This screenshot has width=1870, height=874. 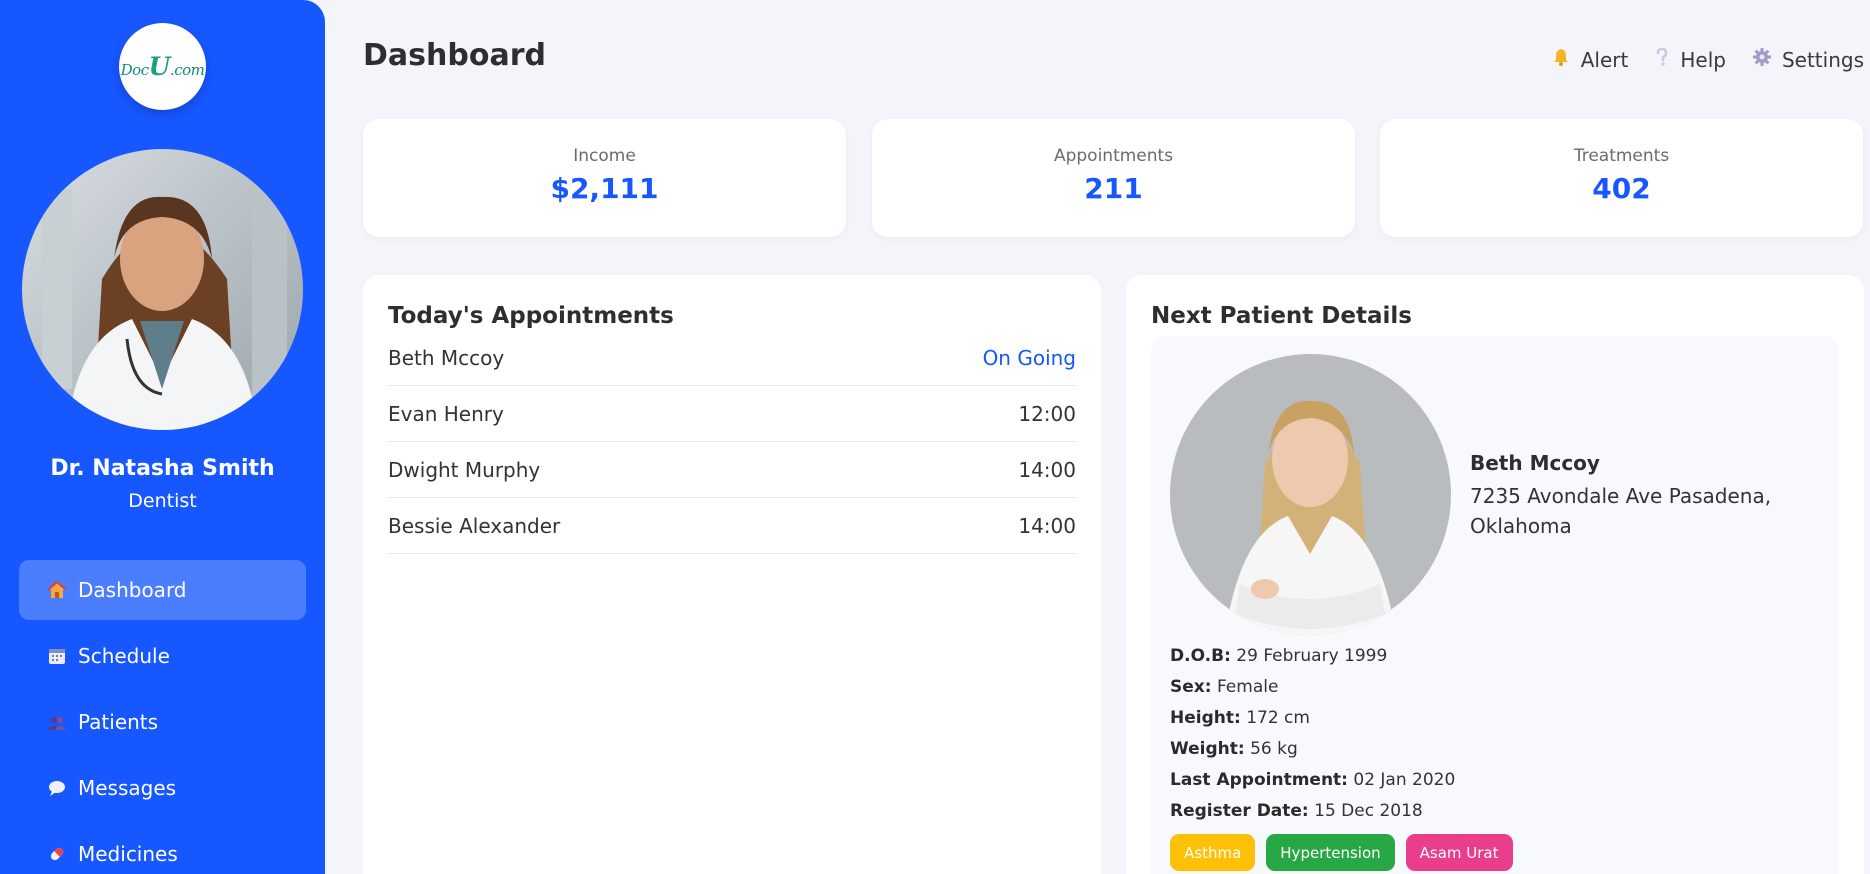 I want to click on sidebar-item-dashboard: Dashboard, so click(x=162, y=590).